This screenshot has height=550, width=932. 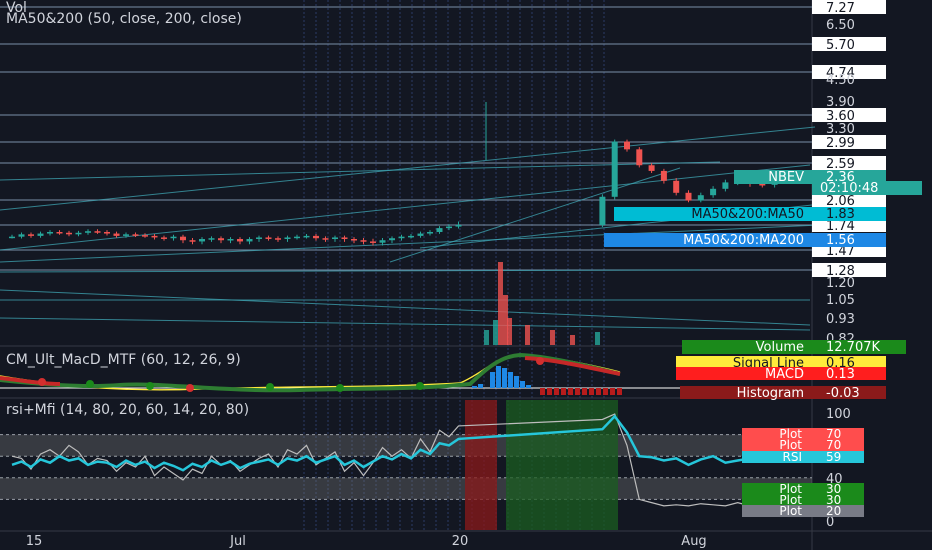 I want to click on rsi-tag-label: Plot, so click(x=790, y=511).